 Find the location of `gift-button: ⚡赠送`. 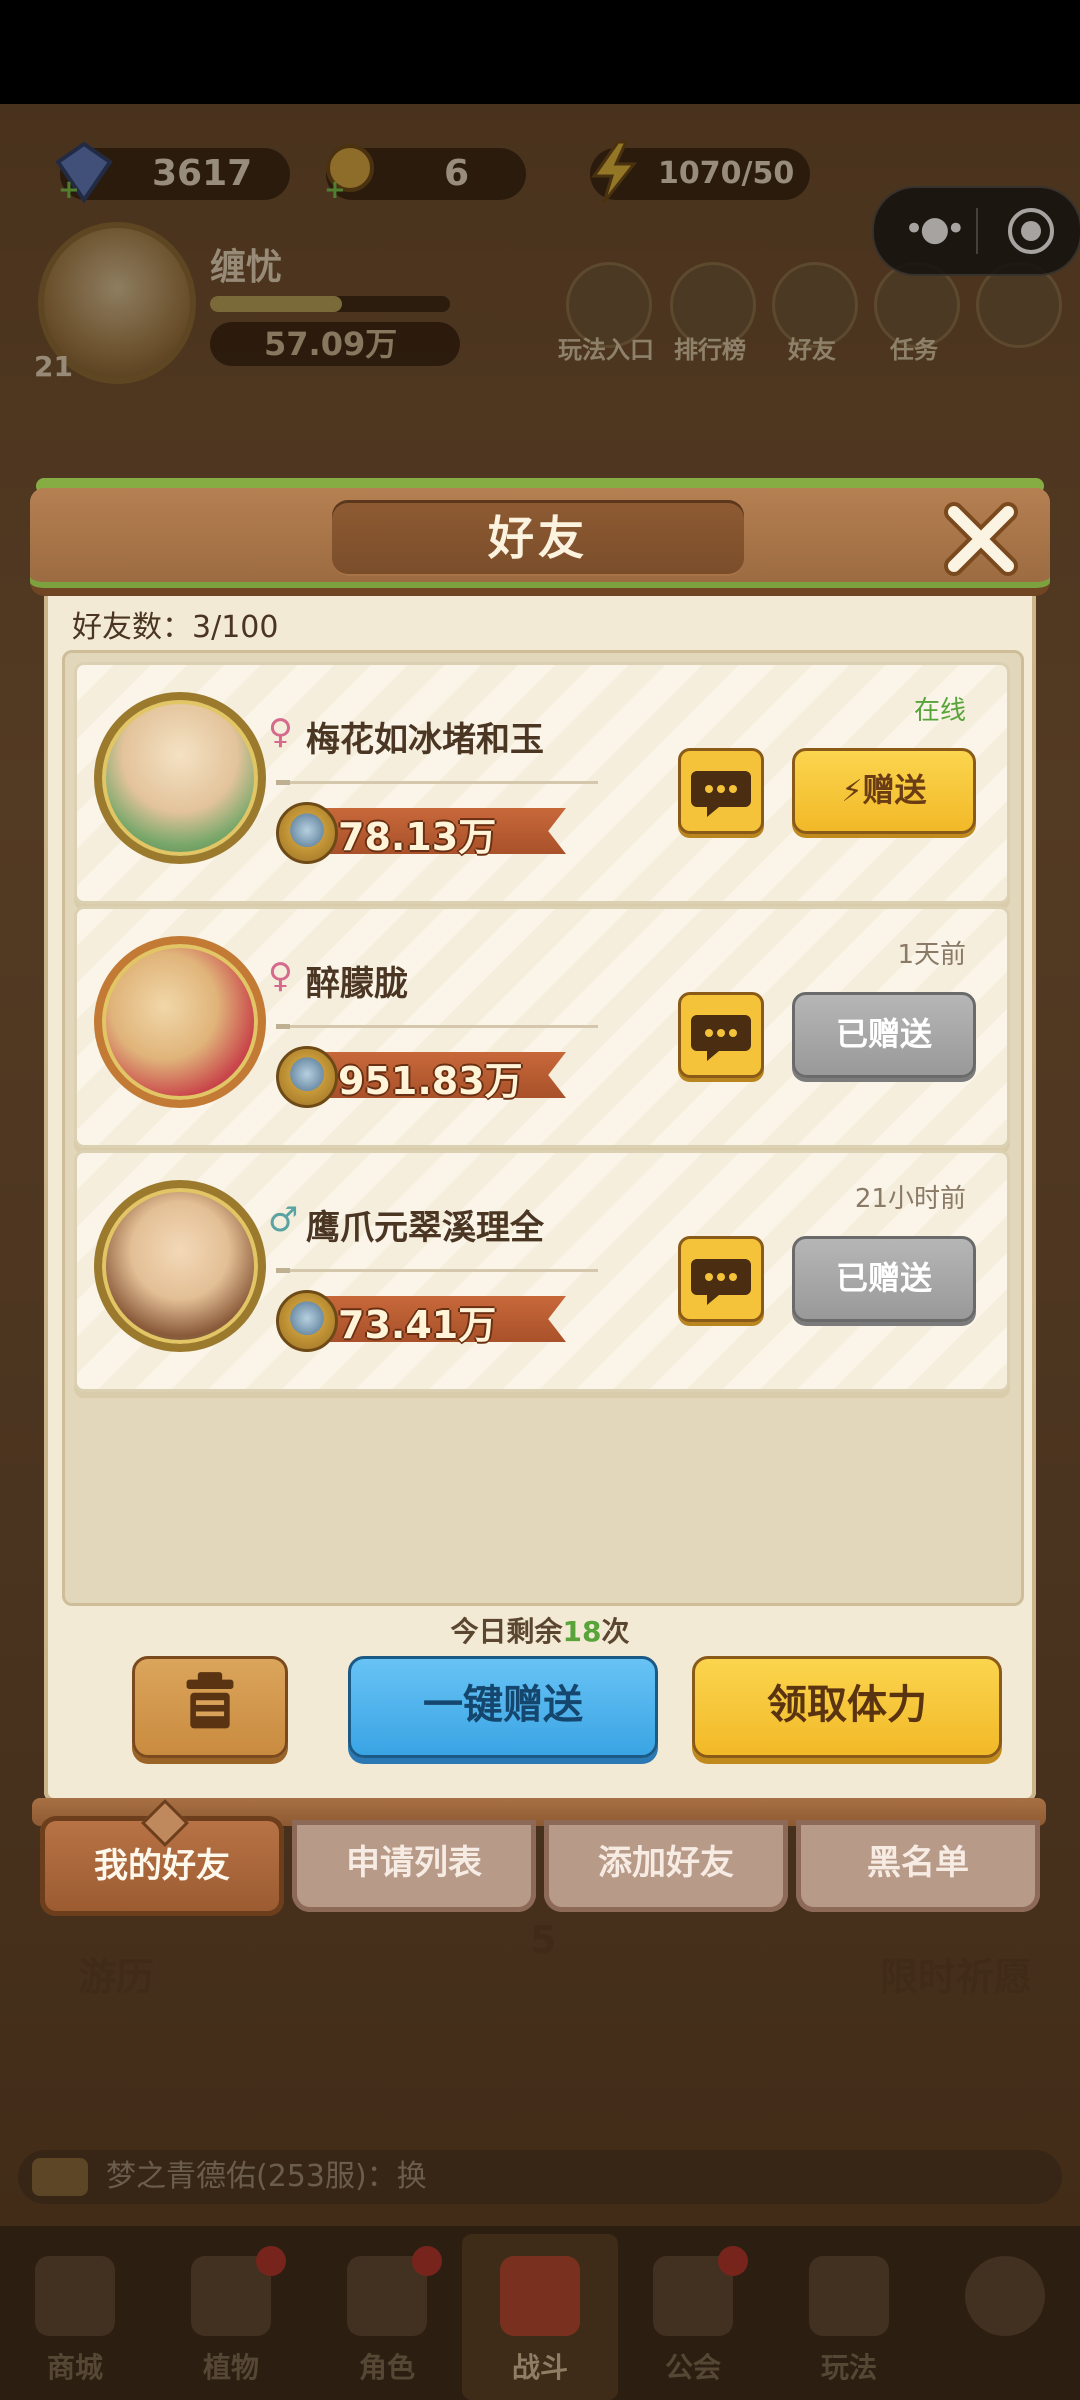

gift-button: ⚡赠送 is located at coordinates (884, 791).